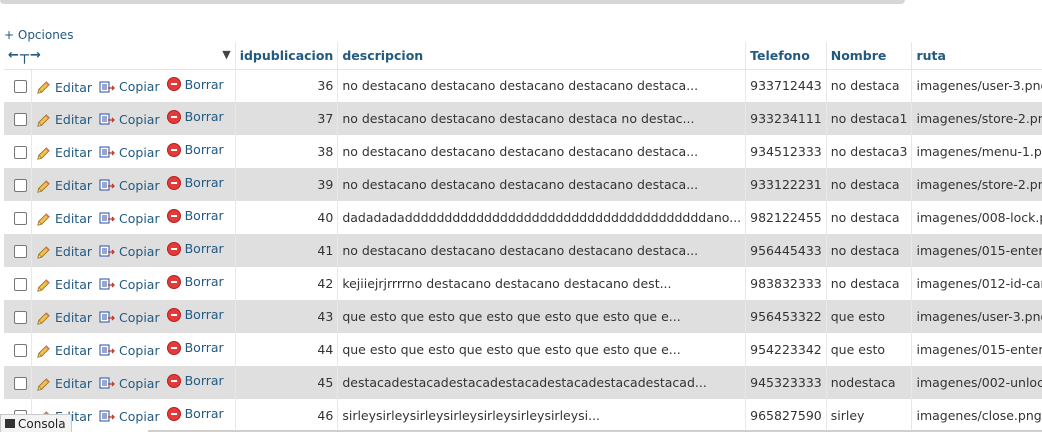  Describe the element at coordinates (38, 35) in the screenshot. I see `options-link: + Opciones` at that location.